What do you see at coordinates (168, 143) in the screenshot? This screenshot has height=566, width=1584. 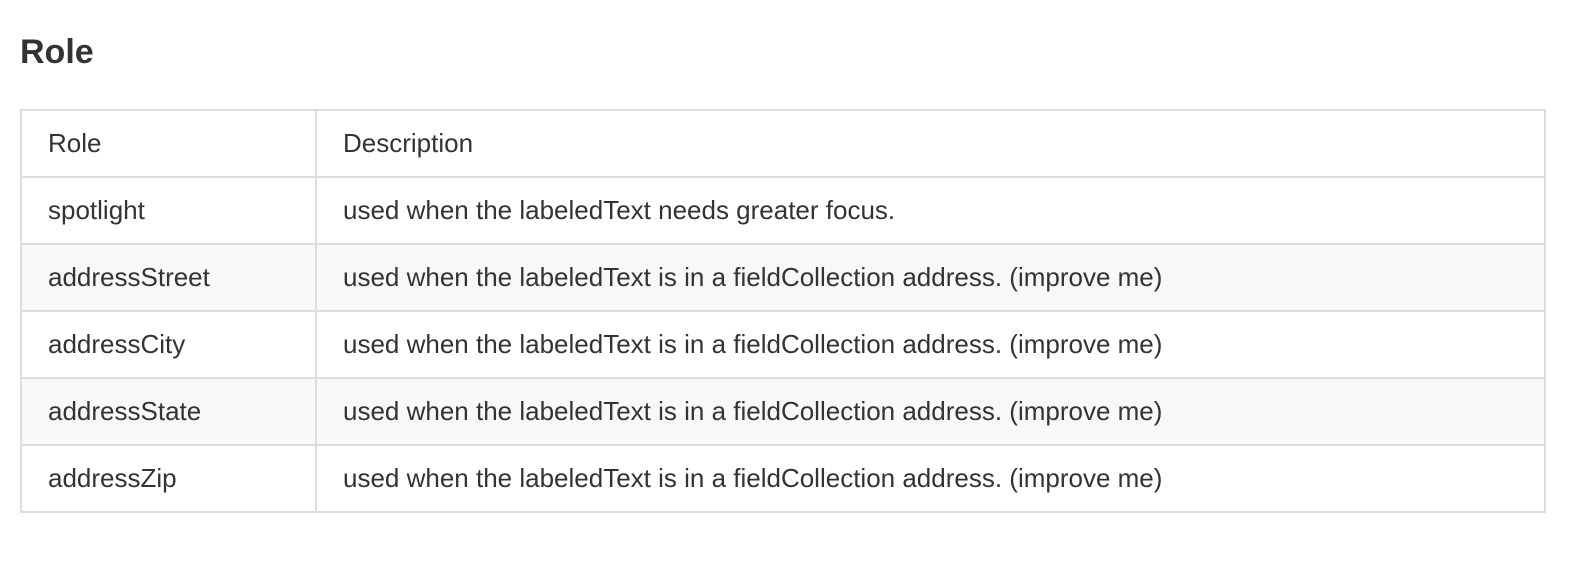 I see `header-role: Role` at bounding box center [168, 143].